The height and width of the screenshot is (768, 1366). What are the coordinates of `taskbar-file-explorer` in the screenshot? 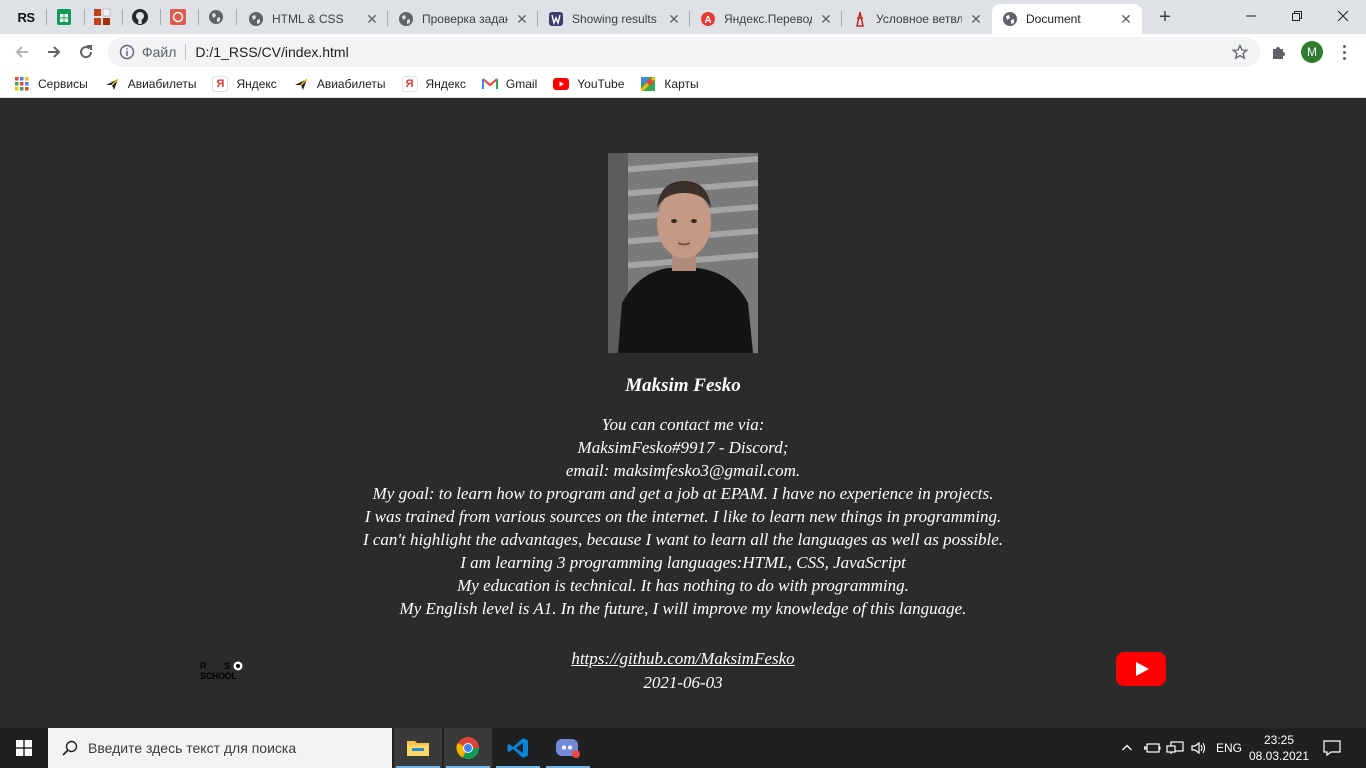 It's located at (418, 748).